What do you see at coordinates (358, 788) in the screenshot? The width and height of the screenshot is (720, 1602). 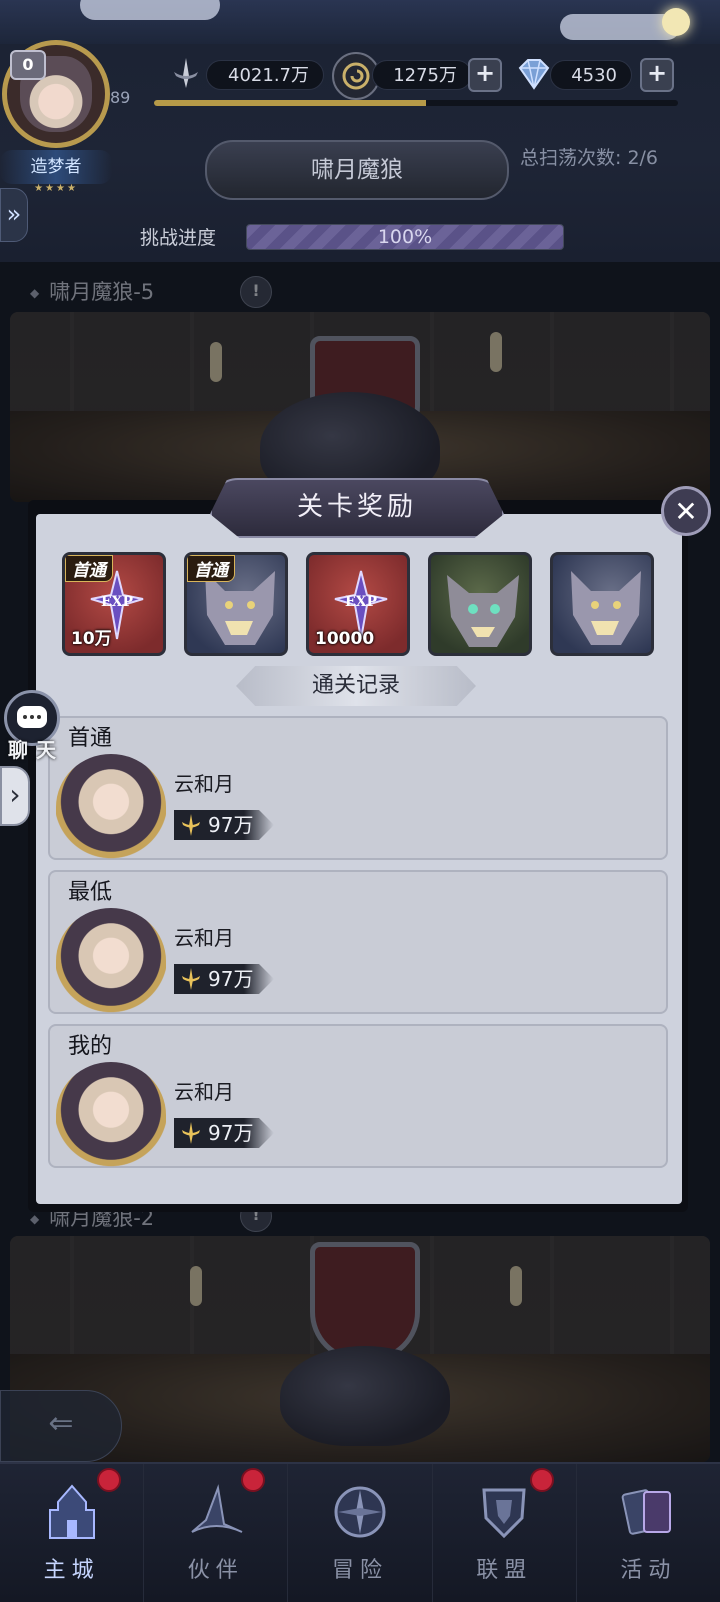 I see `record-card-first: 首通 云和月 97万` at bounding box center [358, 788].